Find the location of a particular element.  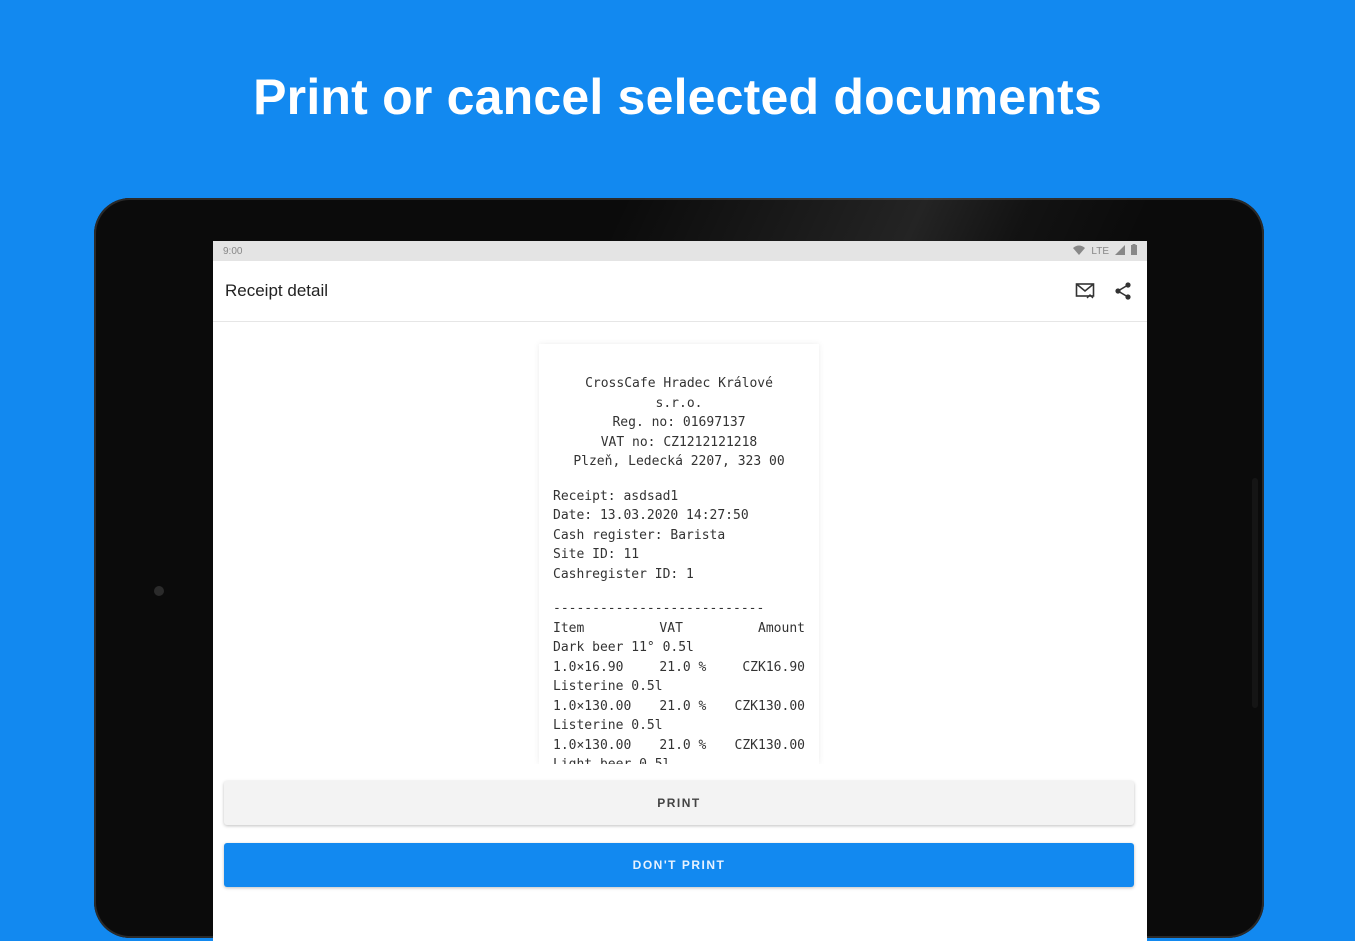

share-icon is located at coordinates (1123, 291).